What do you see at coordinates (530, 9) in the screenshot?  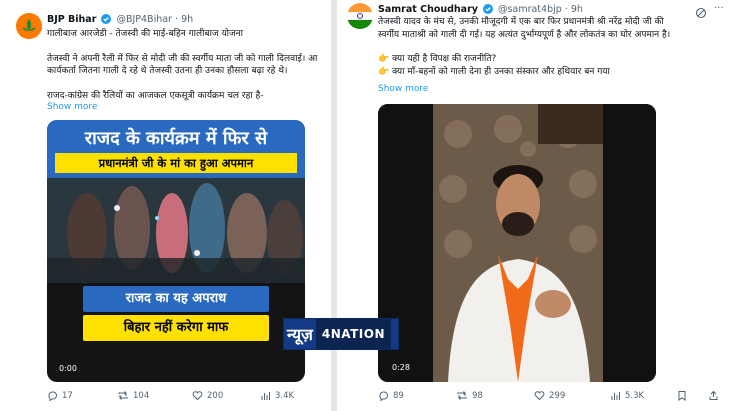 I see `author-handle: @samrat4bjp` at bounding box center [530, 9].